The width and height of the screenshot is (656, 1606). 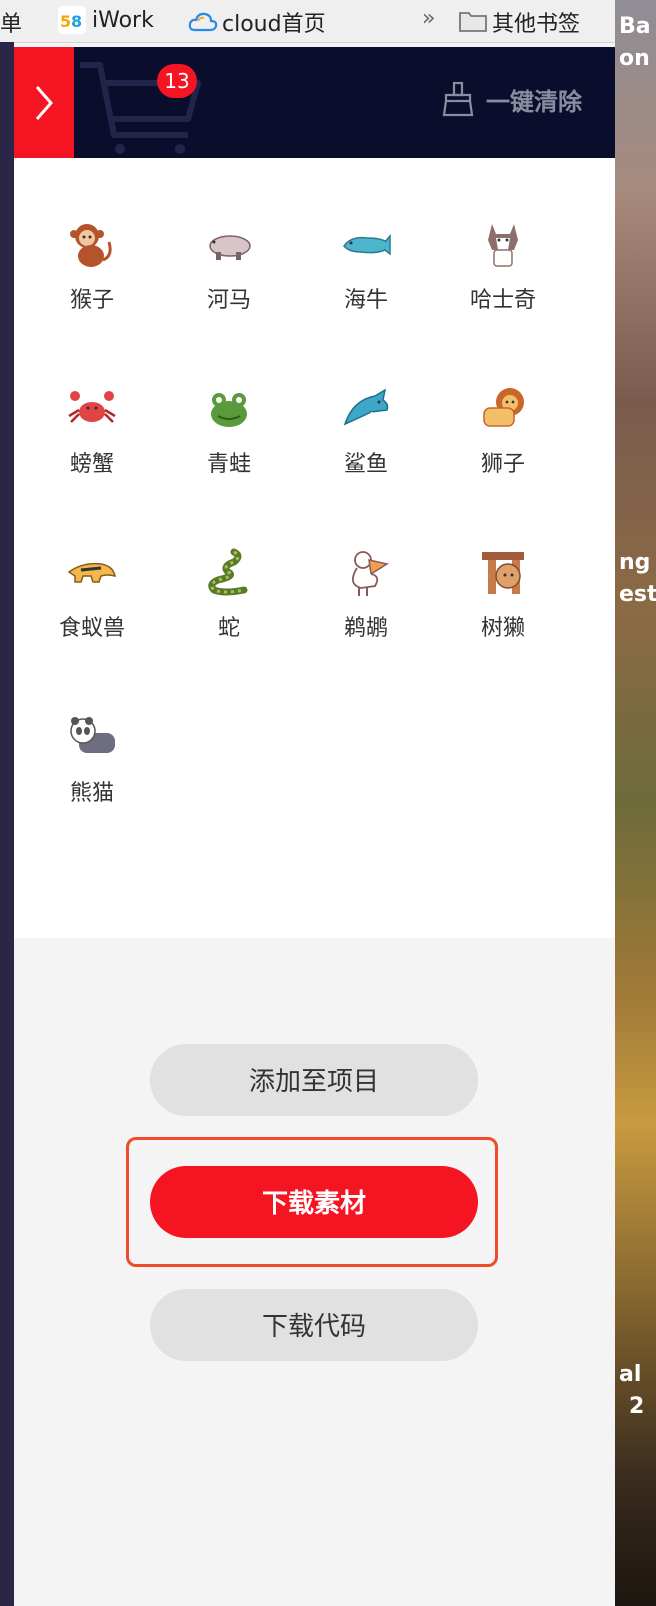 What do you see at coordinates (228, 628) in the screenshot?
I see `icon-label: 蛇` at bounding box center [228, 628].